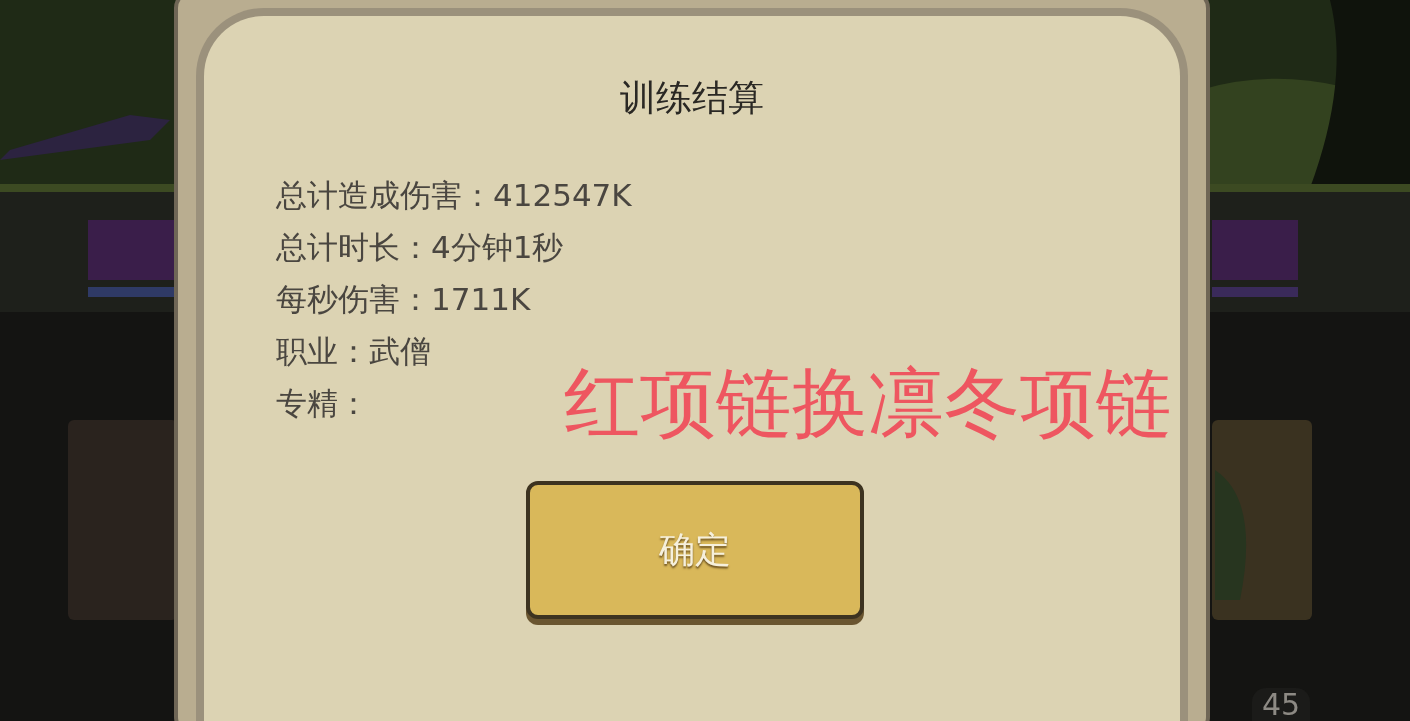 The image size is (1410, 721). I want to click on stat-line: 每秒伤害：1711K, so click(403, 300).